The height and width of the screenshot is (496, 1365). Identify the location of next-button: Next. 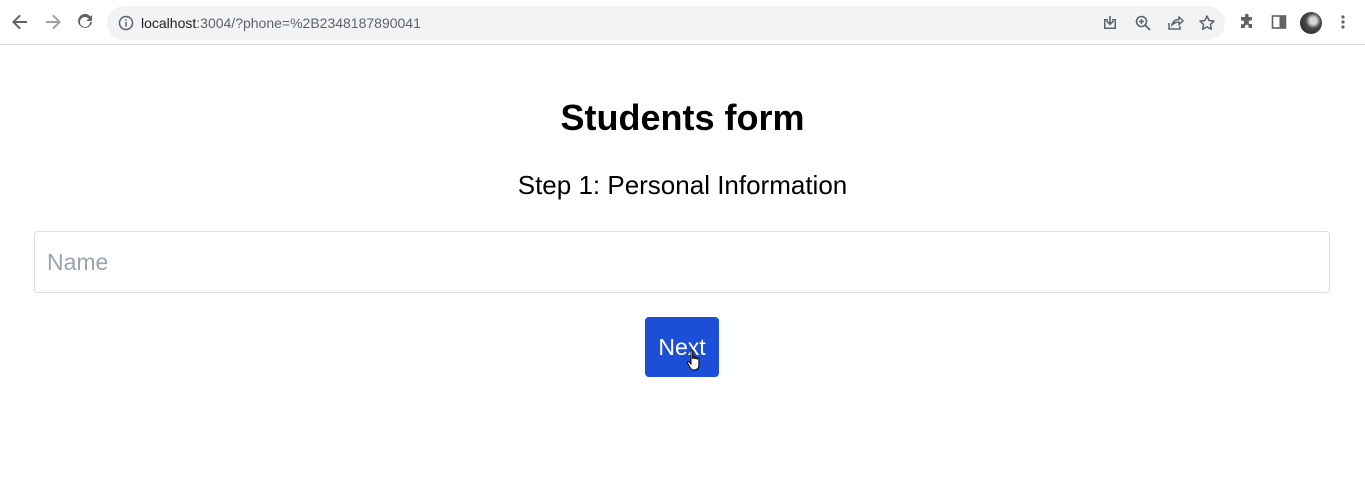
(682, 347).